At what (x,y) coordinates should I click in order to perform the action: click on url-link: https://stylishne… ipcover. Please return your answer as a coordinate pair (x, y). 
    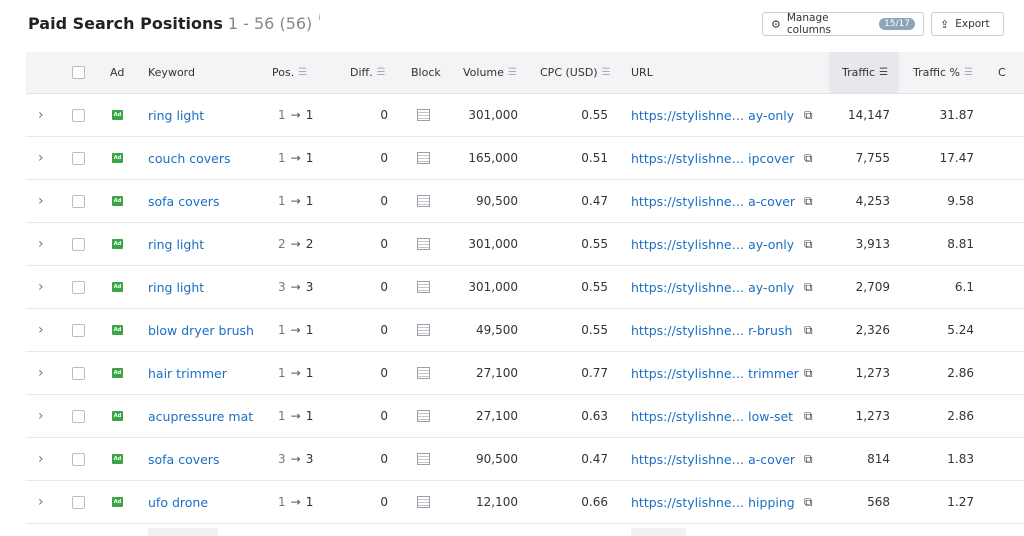
    Looking at the image, I should click on (712, 158).